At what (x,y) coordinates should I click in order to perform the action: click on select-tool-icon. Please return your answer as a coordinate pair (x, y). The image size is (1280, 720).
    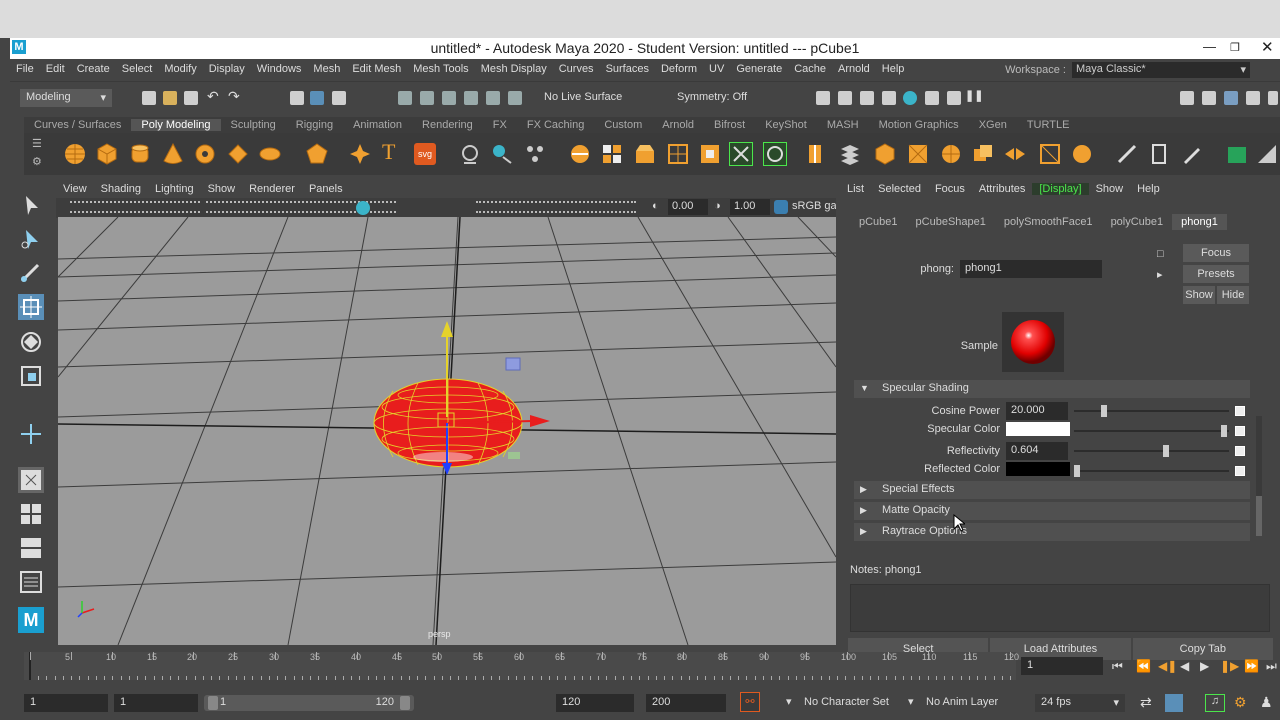
    Looking at the image, I should click on (31, 206).